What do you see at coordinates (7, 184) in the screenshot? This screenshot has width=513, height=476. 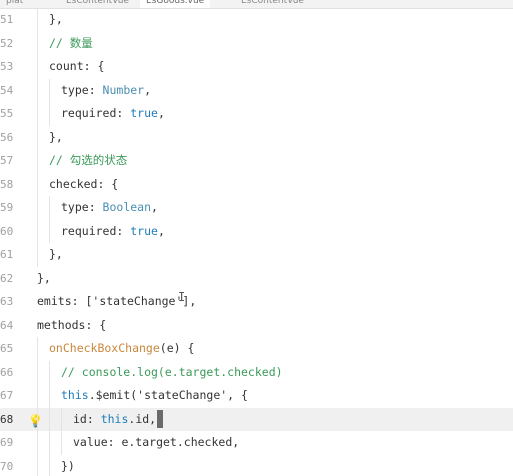 I see `line-number: 58` at bounding box center [7, 184].